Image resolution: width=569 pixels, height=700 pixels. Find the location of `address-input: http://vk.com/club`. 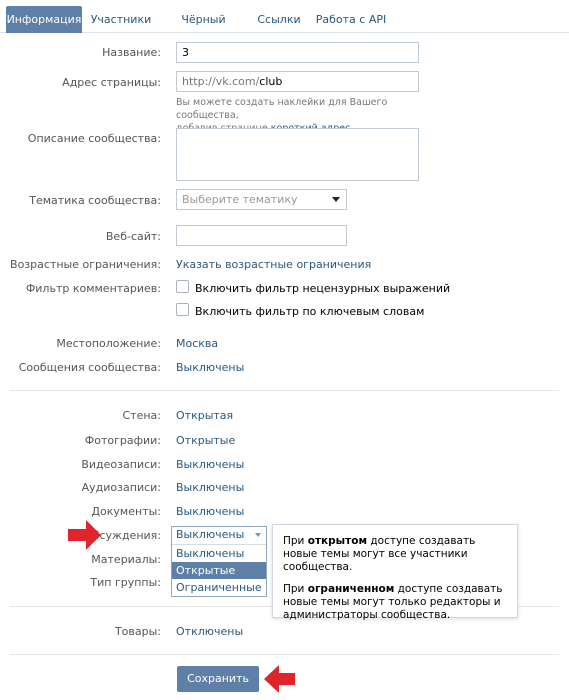

address-input: http://vk.com/club is located at coordinates (297, 81).